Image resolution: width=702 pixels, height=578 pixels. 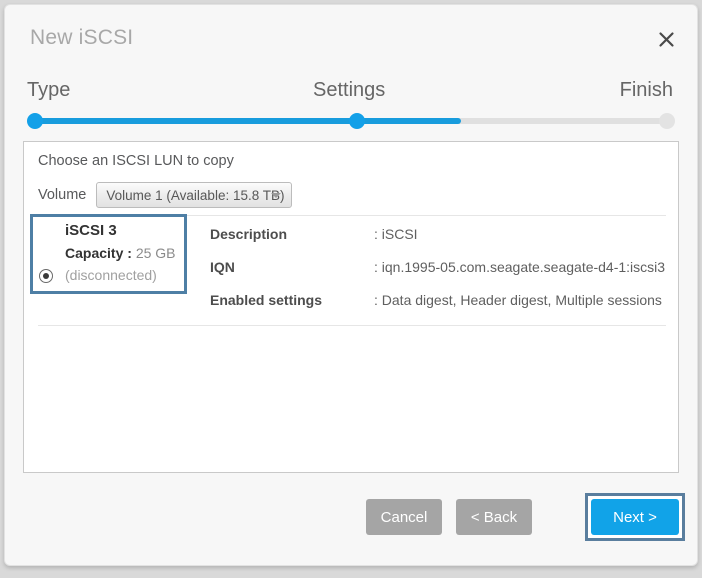 What do you see at coordinates (35, 121) in the screenshot?
I see `stepper-dot-type` at bounding box center [35, 121].